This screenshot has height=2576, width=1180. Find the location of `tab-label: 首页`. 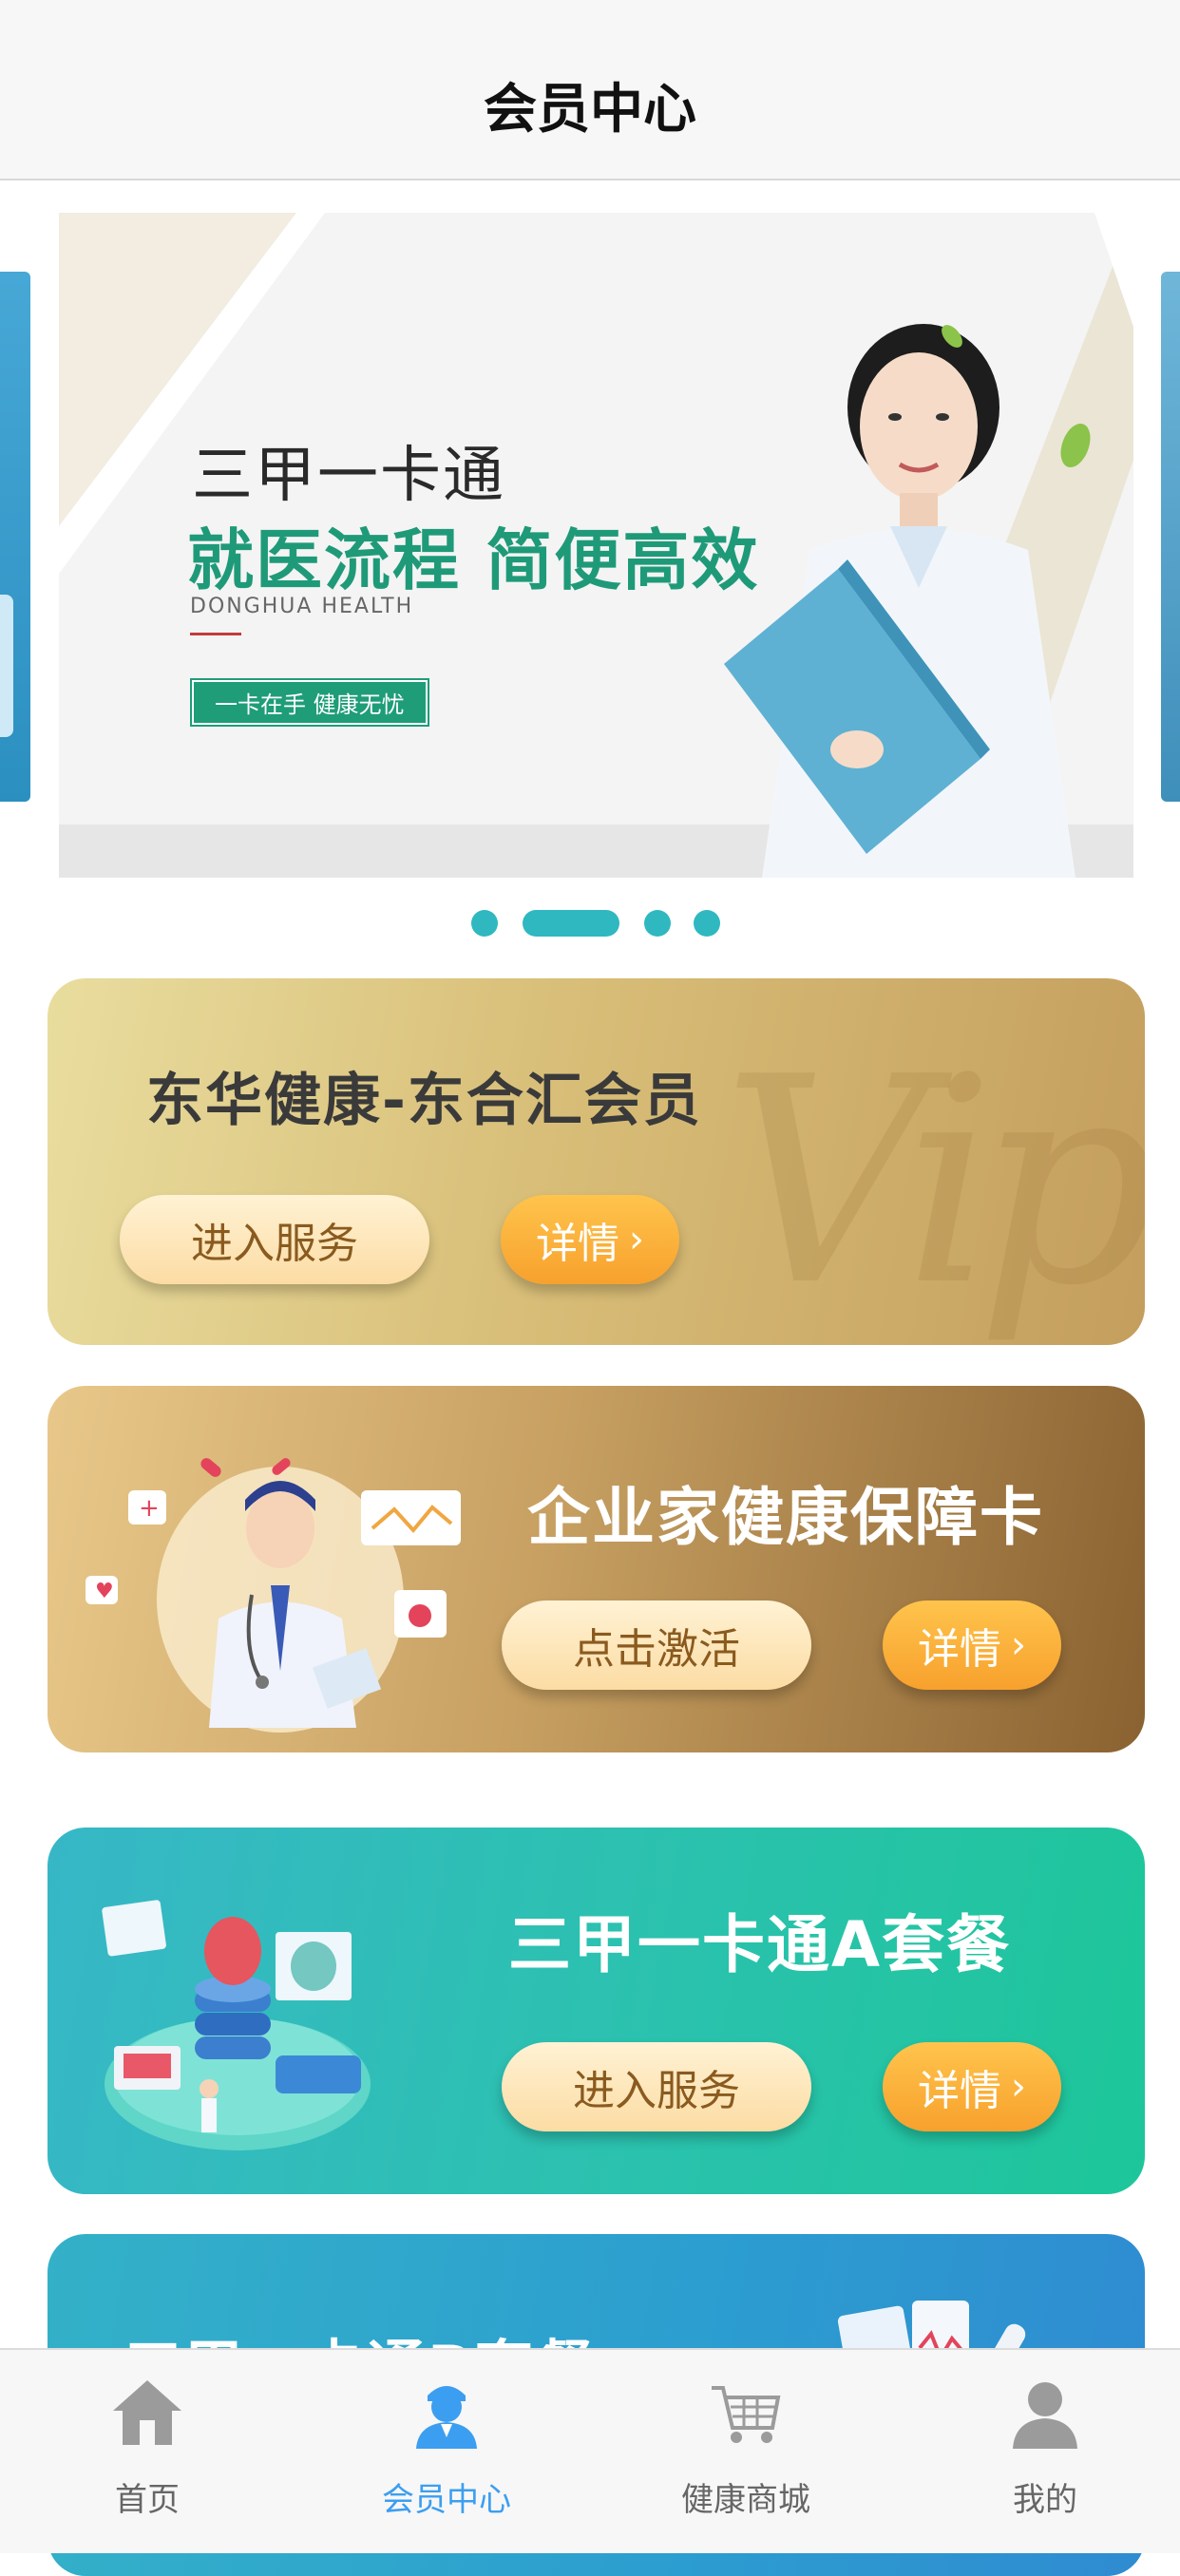

tab-label: 首页 is located at coordinates (147, 2500).